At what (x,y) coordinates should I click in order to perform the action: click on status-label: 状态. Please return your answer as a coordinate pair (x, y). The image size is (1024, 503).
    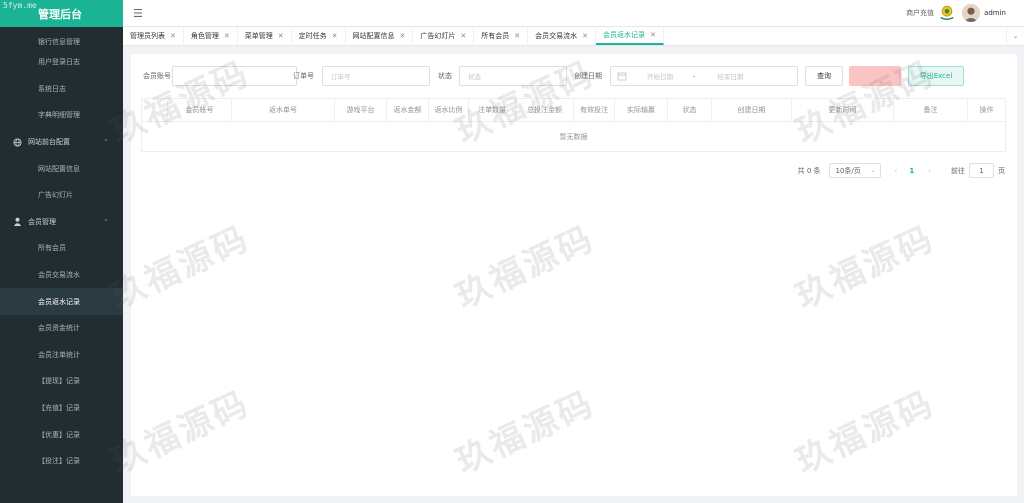
    Looking at the image, I should click on (445, 76).